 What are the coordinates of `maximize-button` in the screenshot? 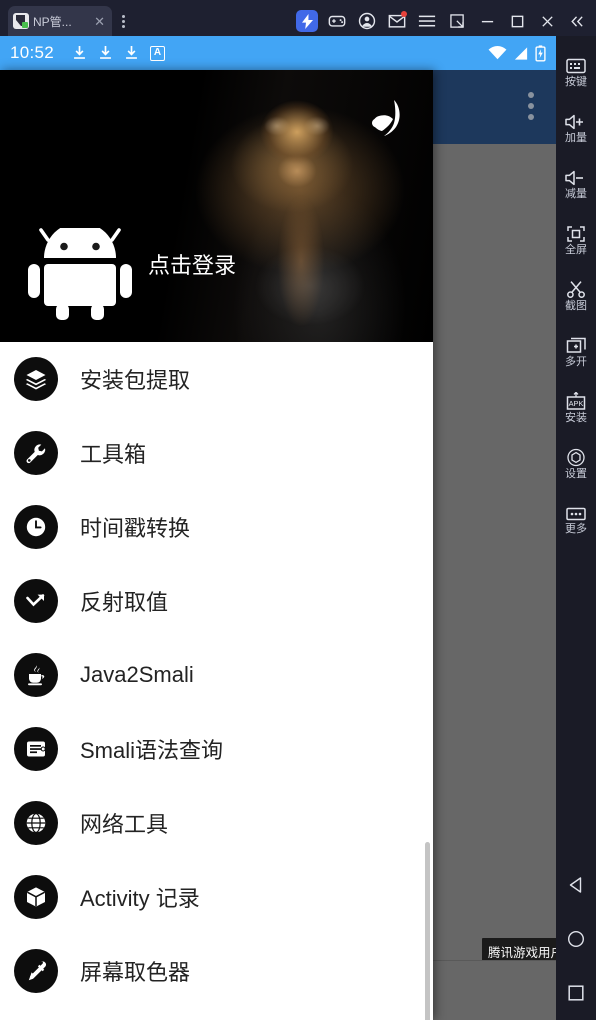 It's located at (517, 21).